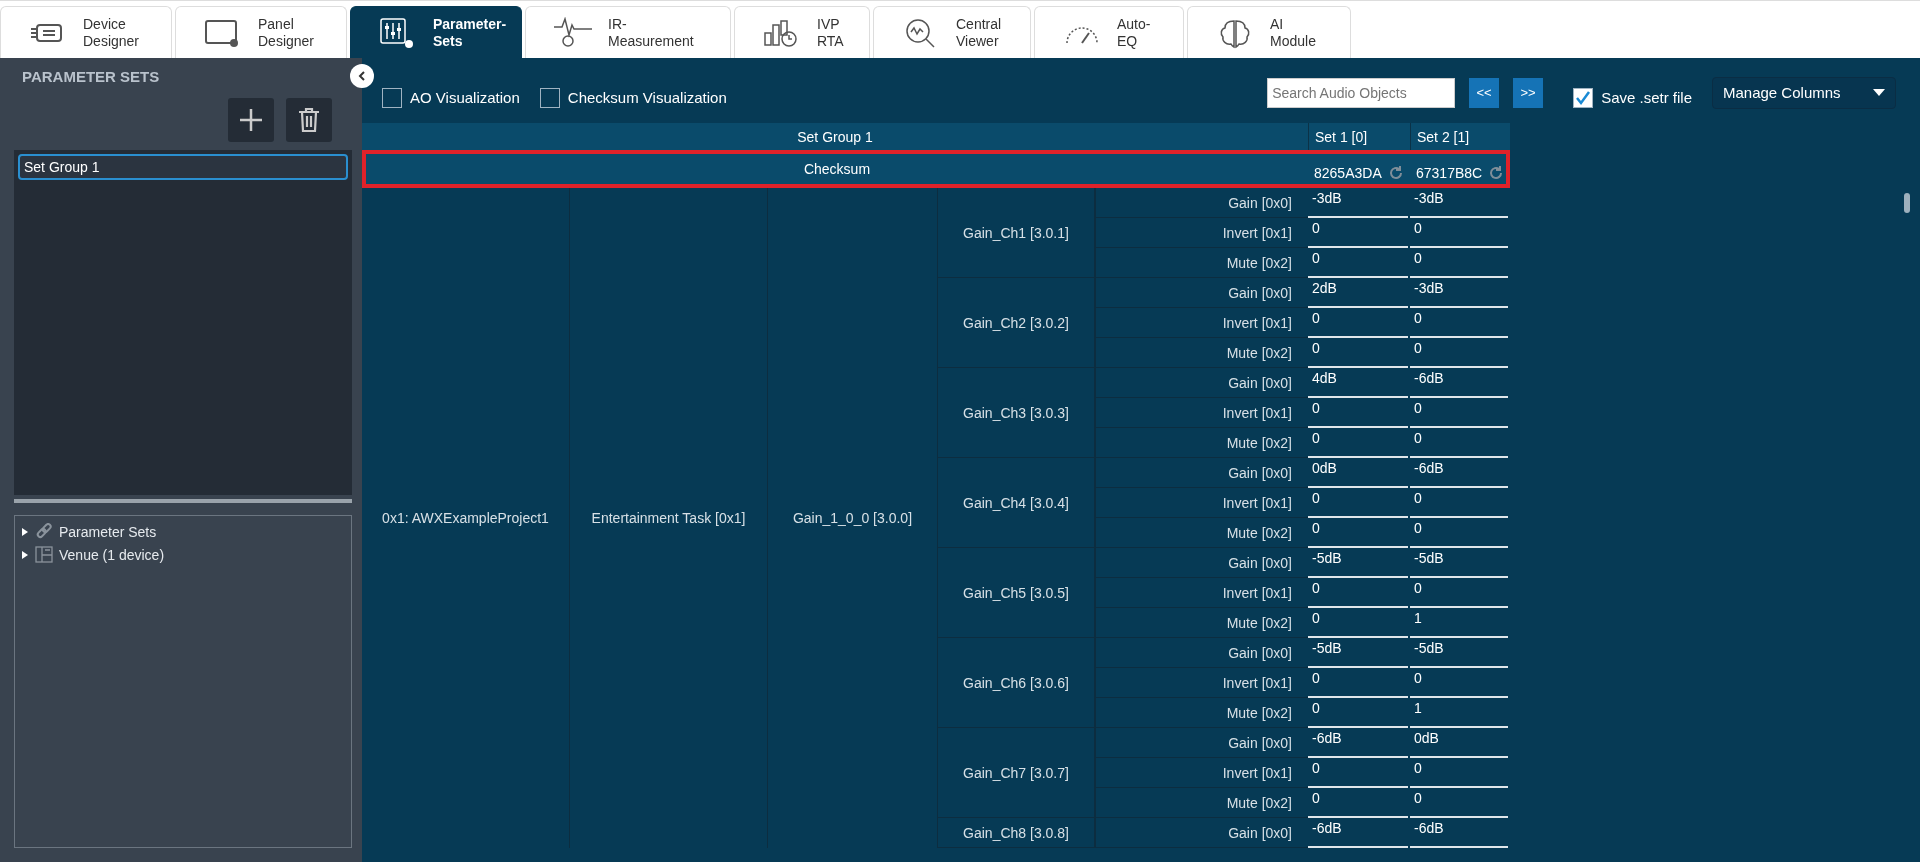 The height and width of the screenshot is (862, 1920). What do you see at coordinates (86, 32) in the screenshot?
I see `tab: Device Designer` at bounding box center [86, 32].